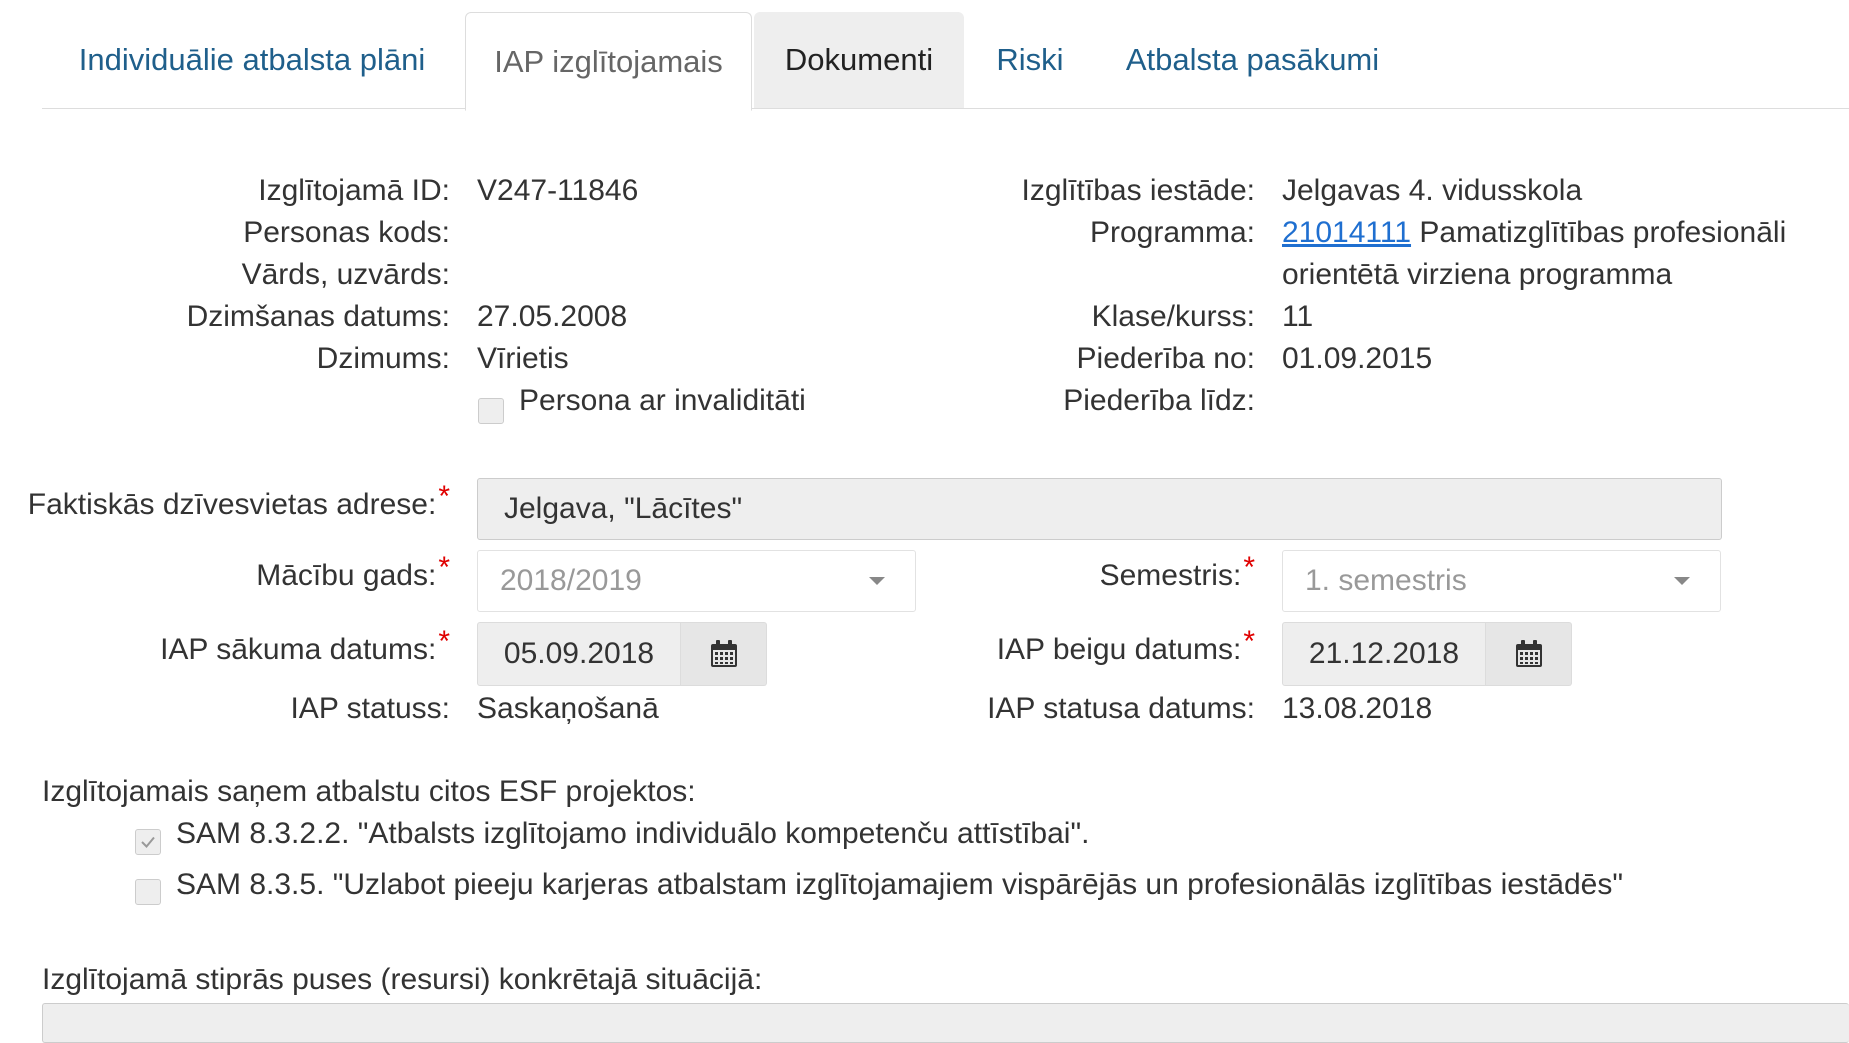 Image resolution: width=1849 pixels, height=1043 pixels. I want to click on school-value: Jelgavas 4. vidusskola, so click(1432, 190).